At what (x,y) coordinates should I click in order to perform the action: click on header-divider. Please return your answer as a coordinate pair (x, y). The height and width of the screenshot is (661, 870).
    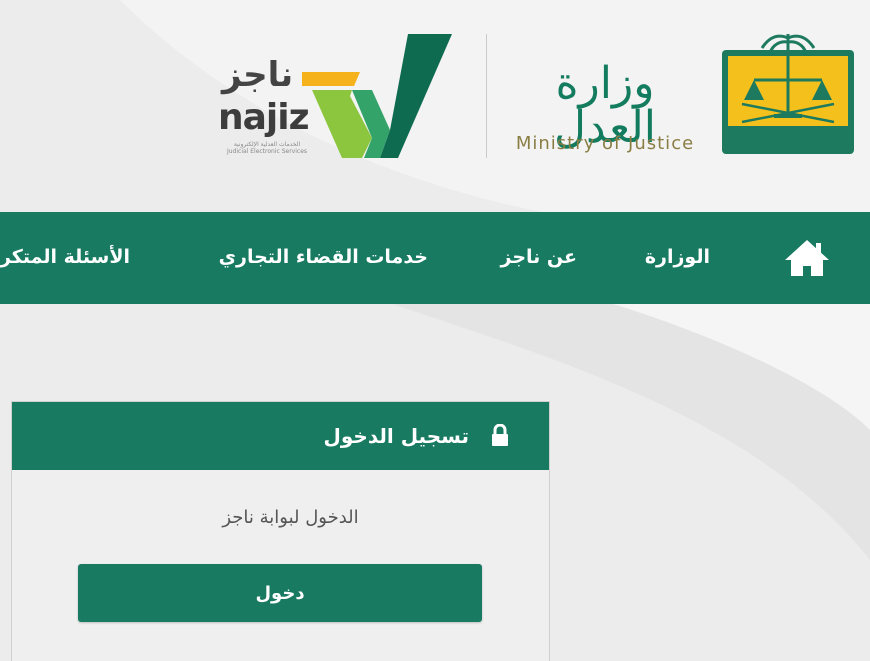
    Looking at the image, I should click on (486, 96).